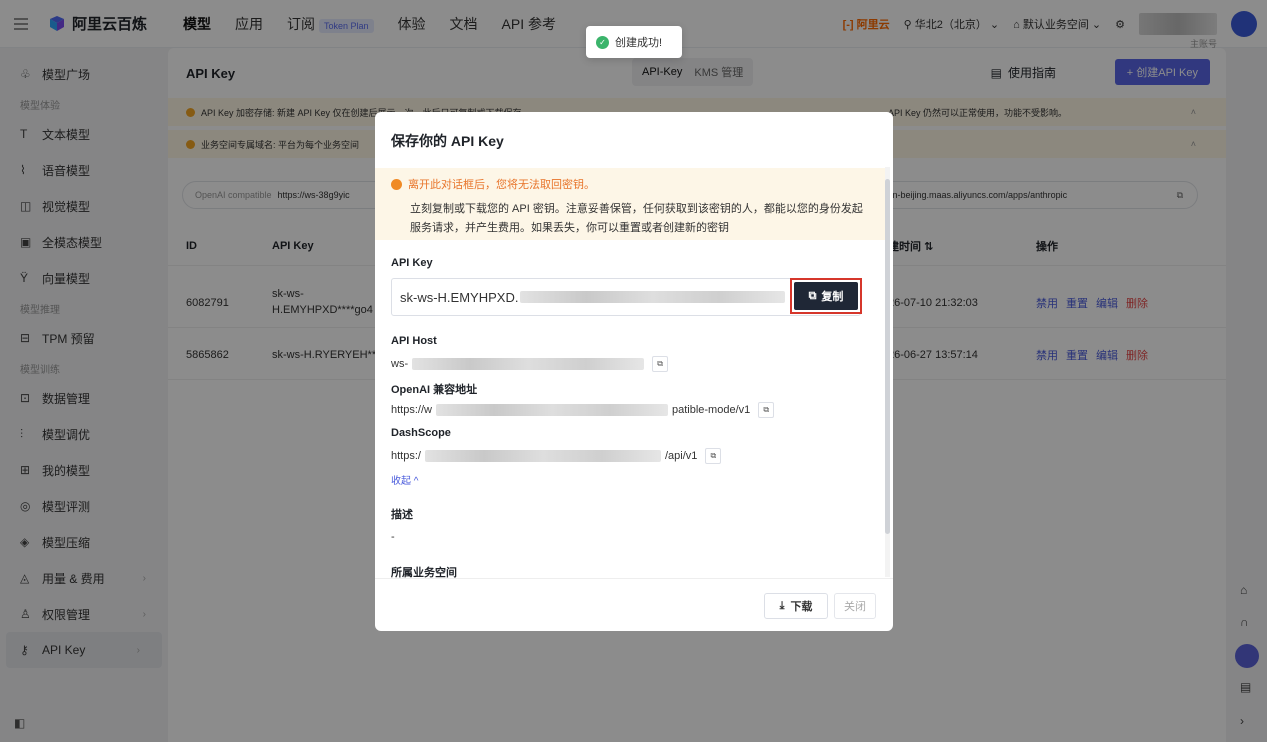 This screenshot has width=1267, height=742. Describe the element at coordinates (634, 604) in the screenshot. I see `dialog-footer: ⤓ 下载 关闭` at that location.